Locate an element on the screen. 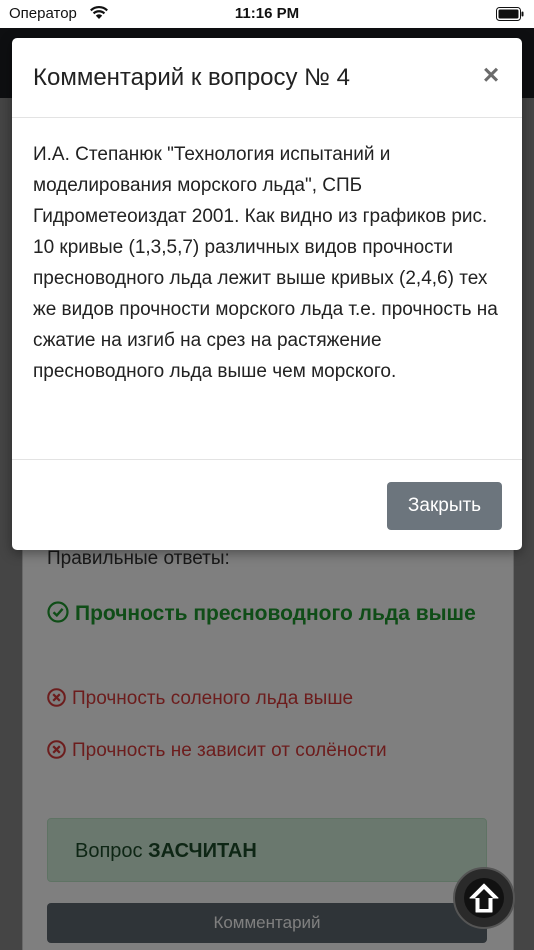 The height and width of the screenshot is (950, 534). modal-title: Комментарий к вопросу № 4 is located at coordinates (191, 77).